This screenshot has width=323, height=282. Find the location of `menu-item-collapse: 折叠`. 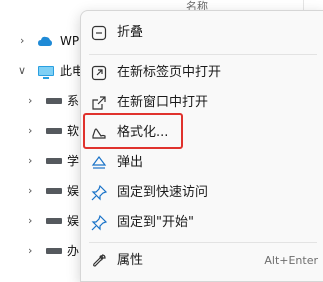

menu-item-collapse: 折叠 is located at coordinates (202, 33).